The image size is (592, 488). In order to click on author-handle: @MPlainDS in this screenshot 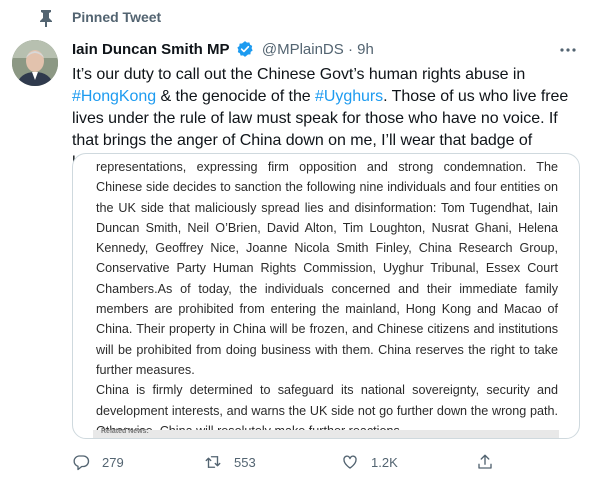, I will do `click(303, 49)`.